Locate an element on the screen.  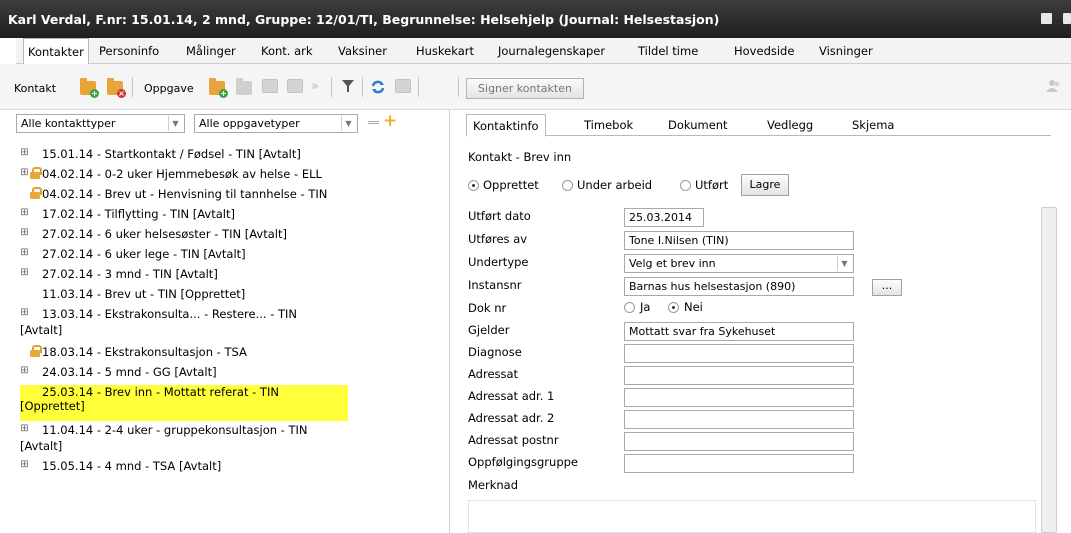
oppfolgingsgruppe-input is located at coordinates (739, 463).